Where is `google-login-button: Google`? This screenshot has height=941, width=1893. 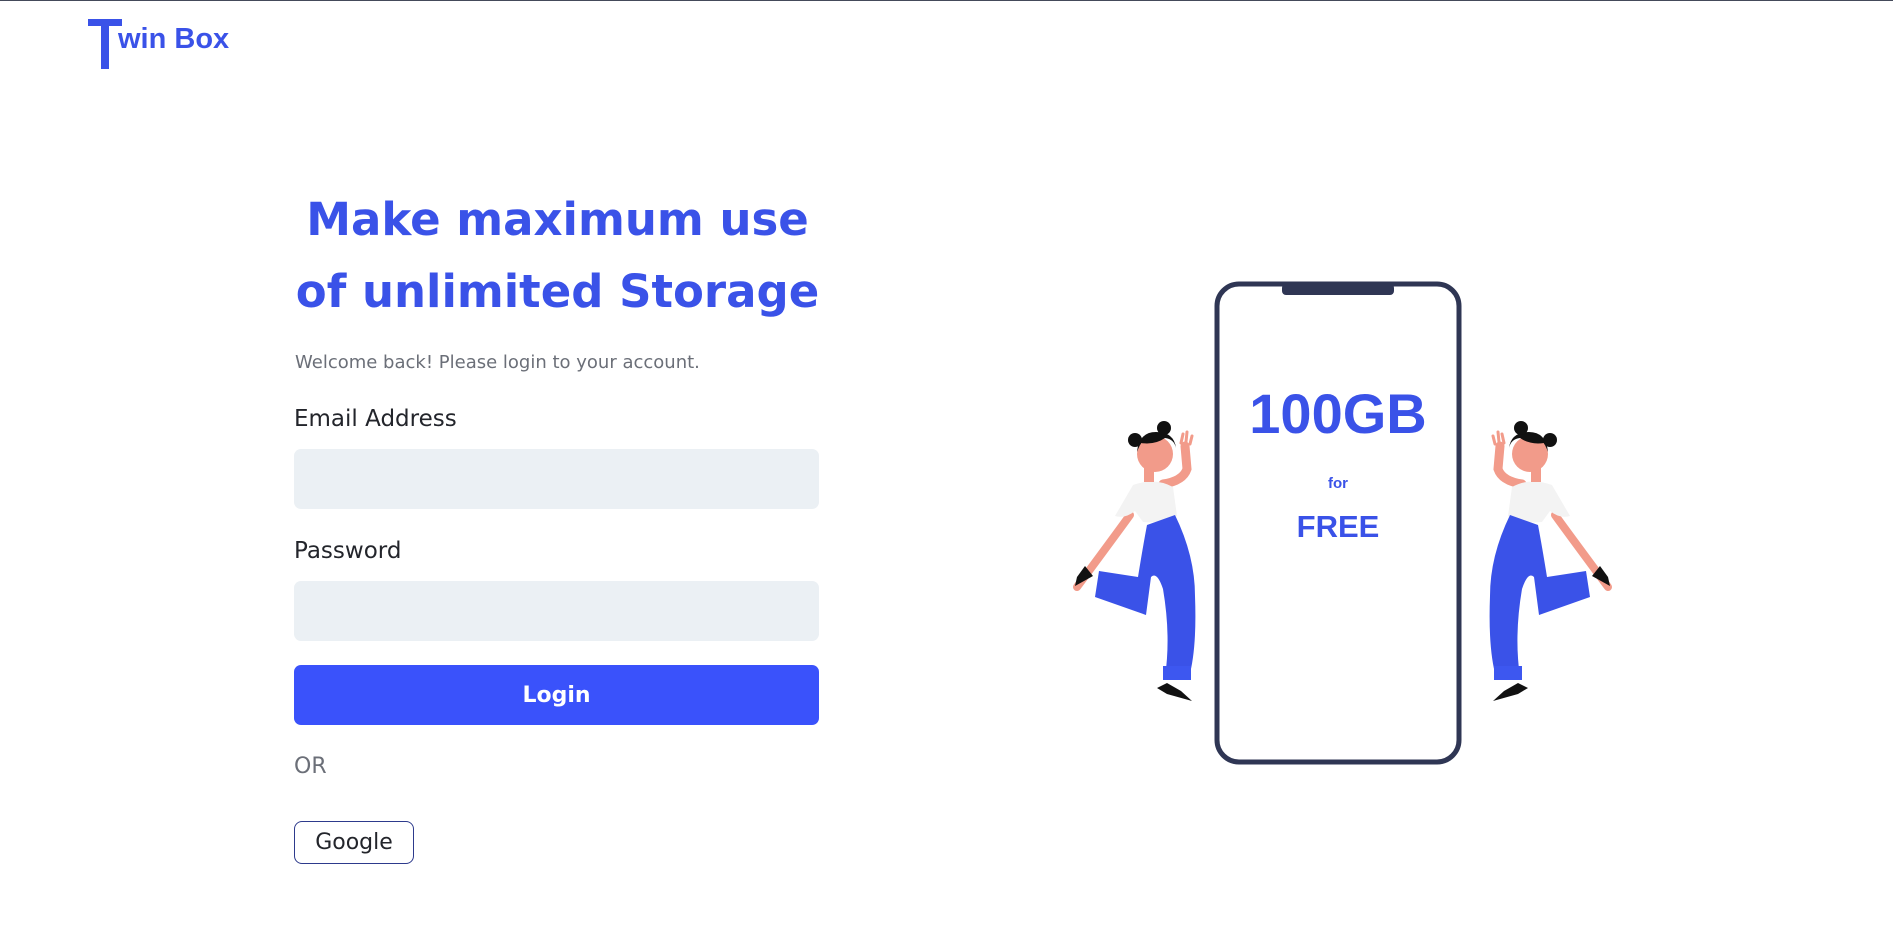 google-login-button: Google is located at coordinates (354, 842).